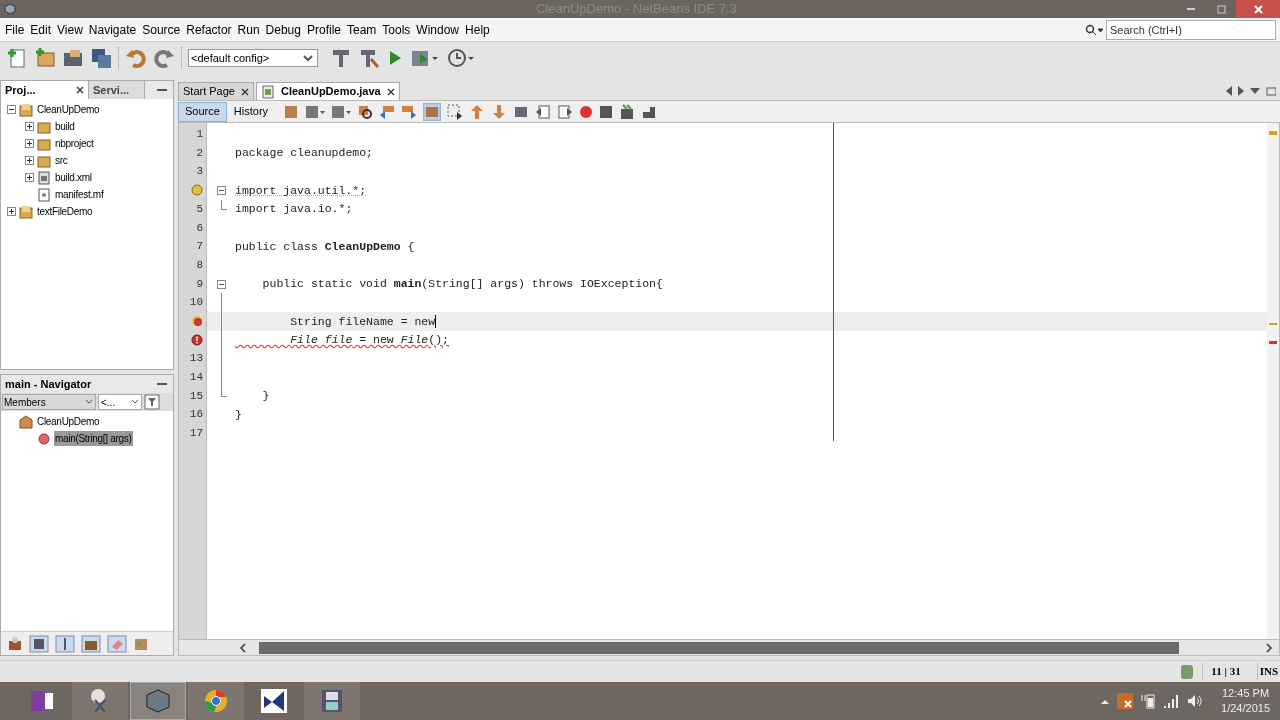 This screenshot has height=720, width=1280. Describe the element at coordinates (91, 643) in the screenshot. I see `briefcase-icon` at that location.